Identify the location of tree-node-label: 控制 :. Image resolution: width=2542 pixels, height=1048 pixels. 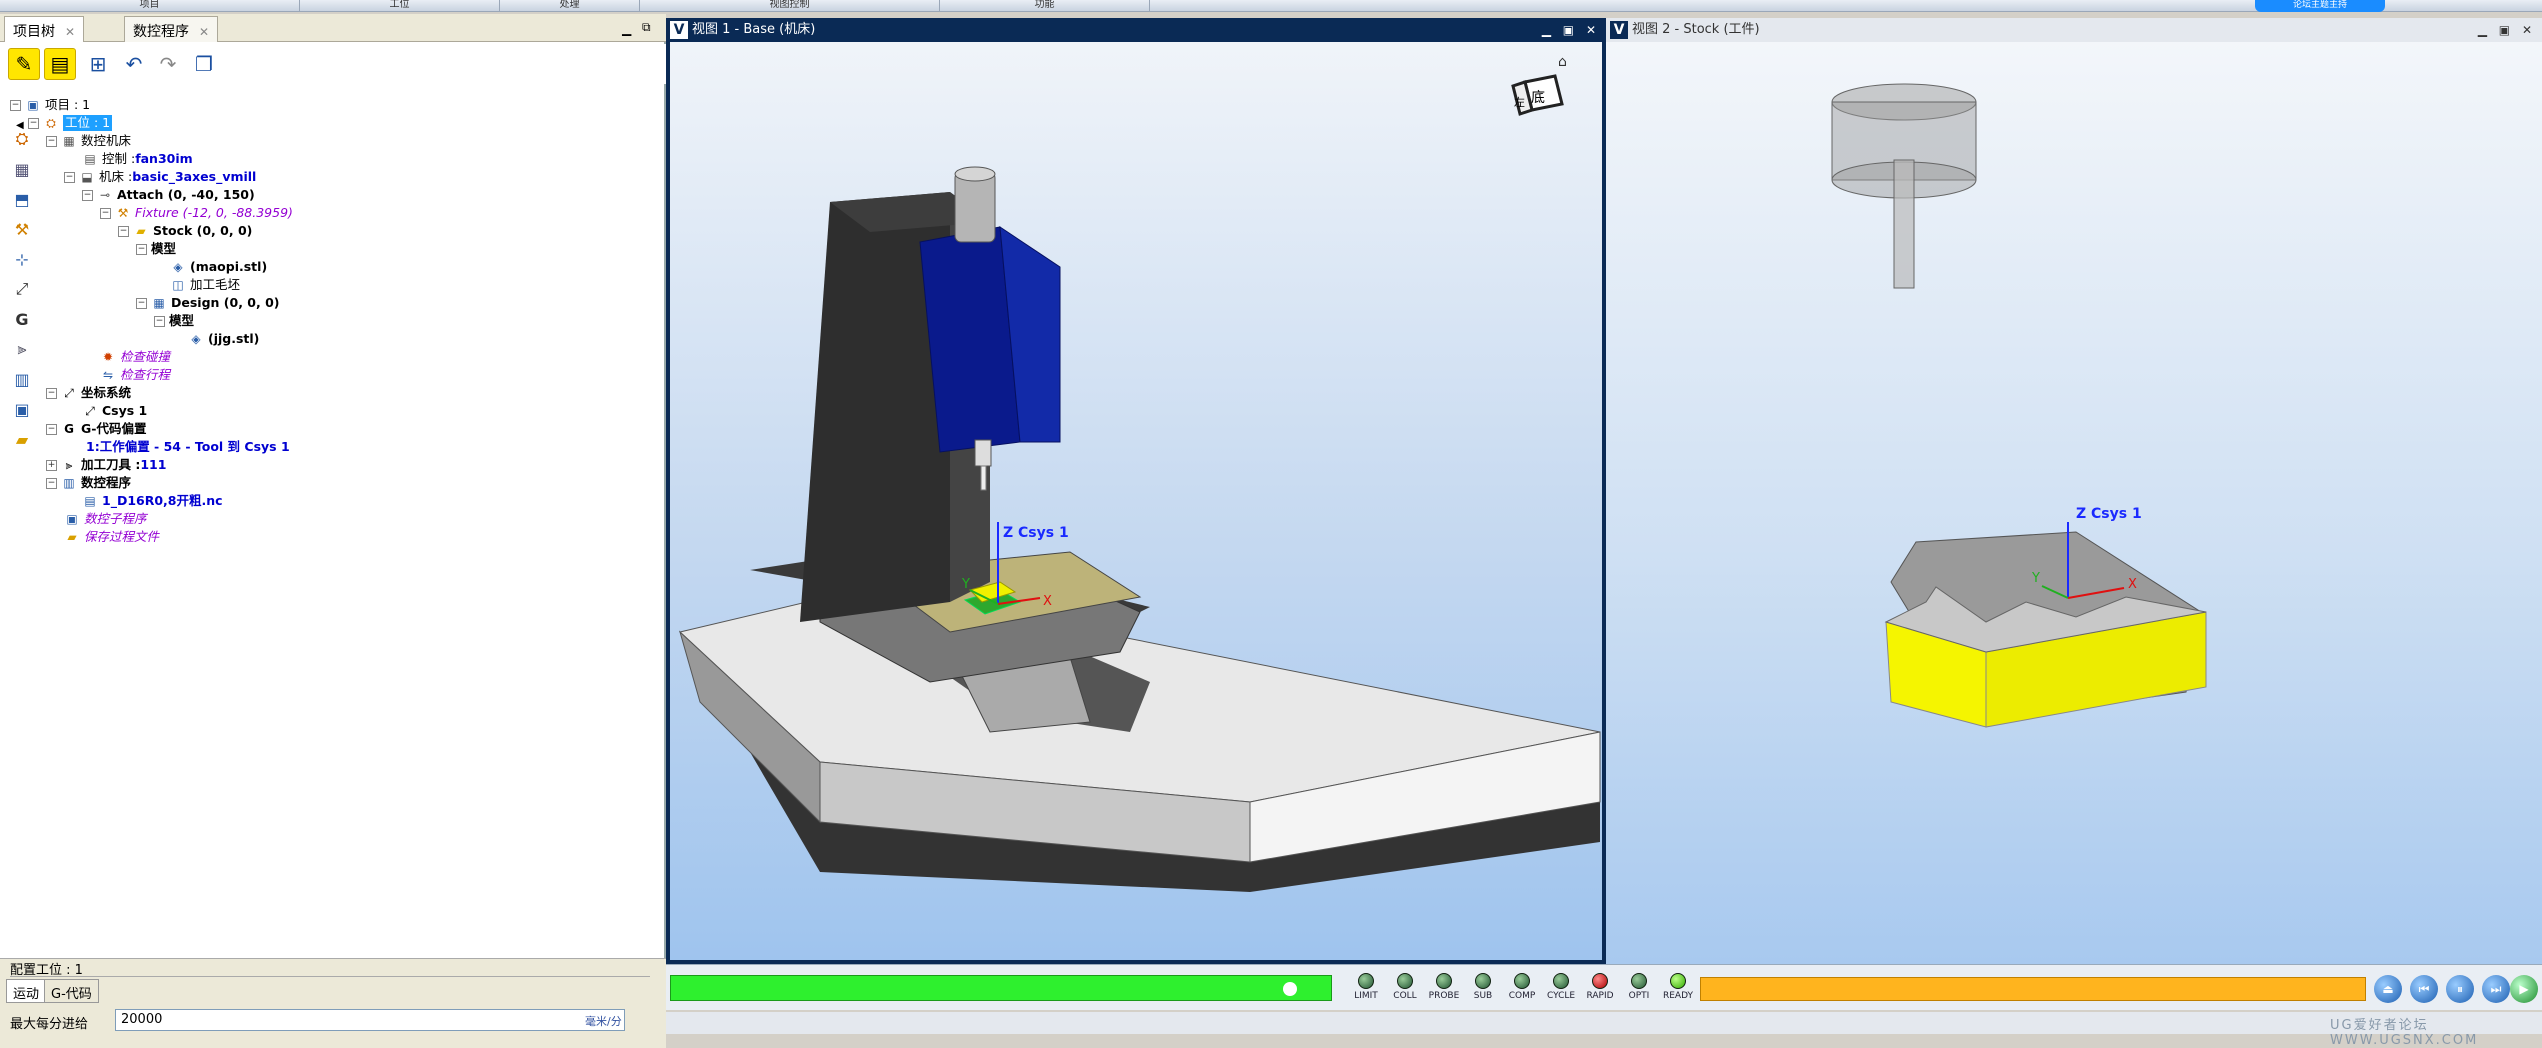
(119, 158).